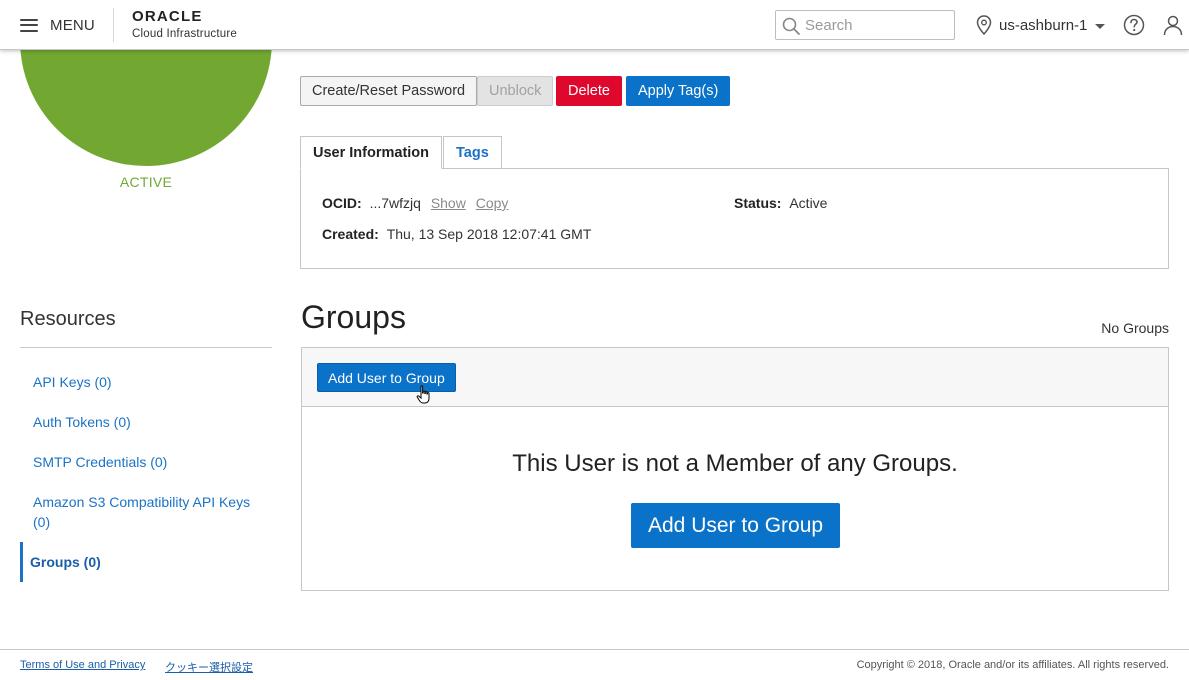 This screenshot has height=680, width=1189. I want to click on create-reset-password-button: Create/Reset Password, so click(389, 91).